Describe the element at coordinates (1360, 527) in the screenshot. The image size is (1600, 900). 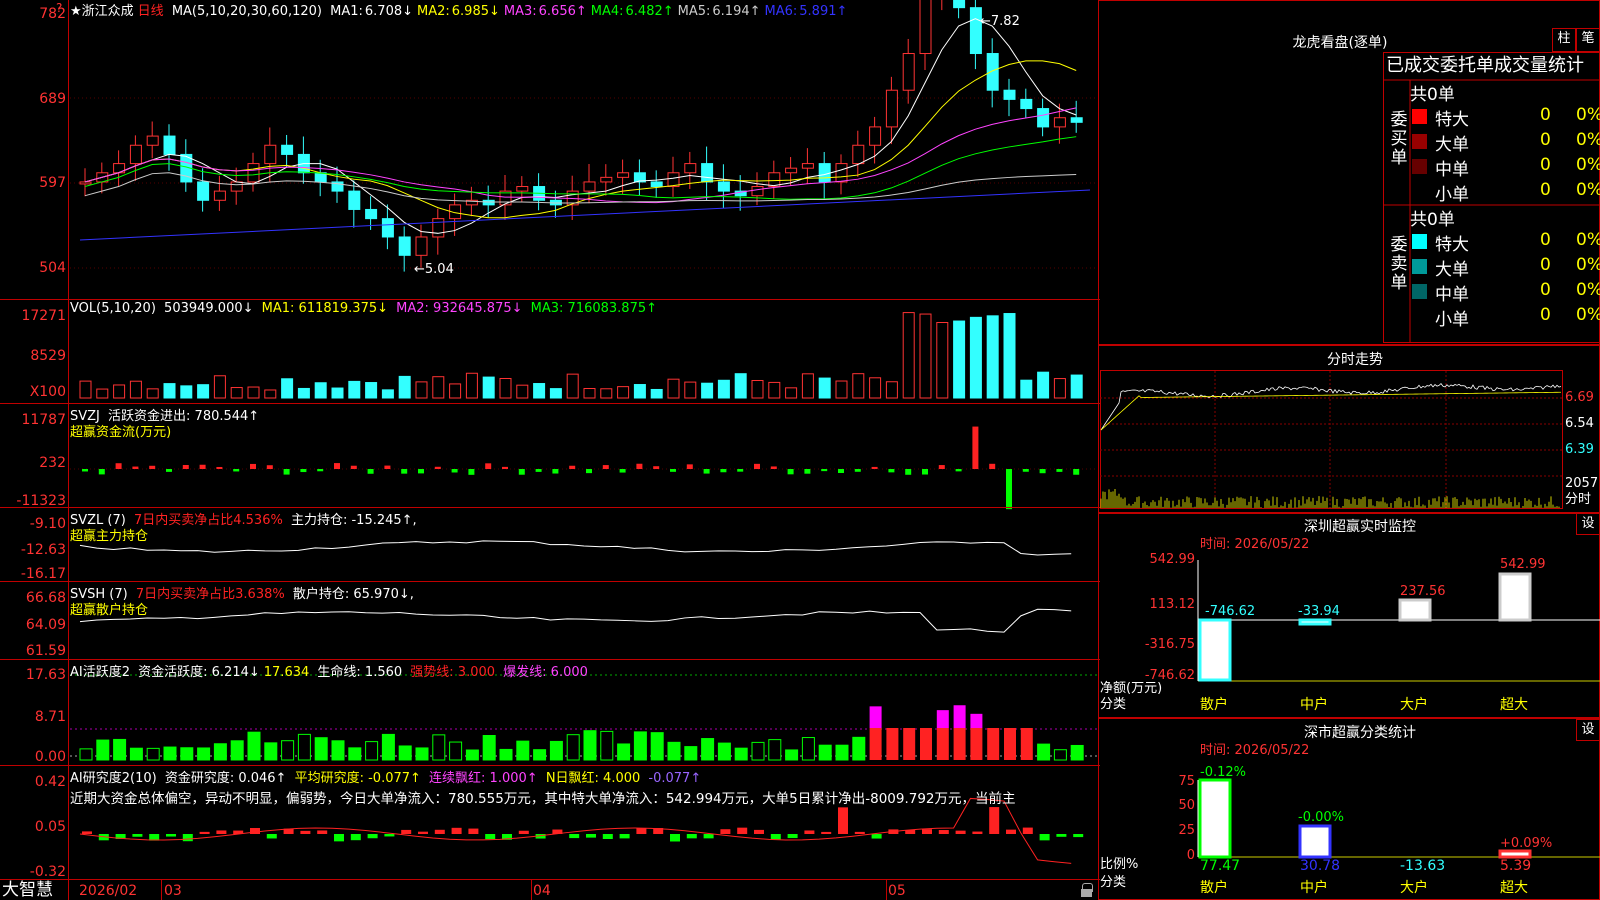
I see `sz-monitor-title: 深圳超赢实时监控` at that location.